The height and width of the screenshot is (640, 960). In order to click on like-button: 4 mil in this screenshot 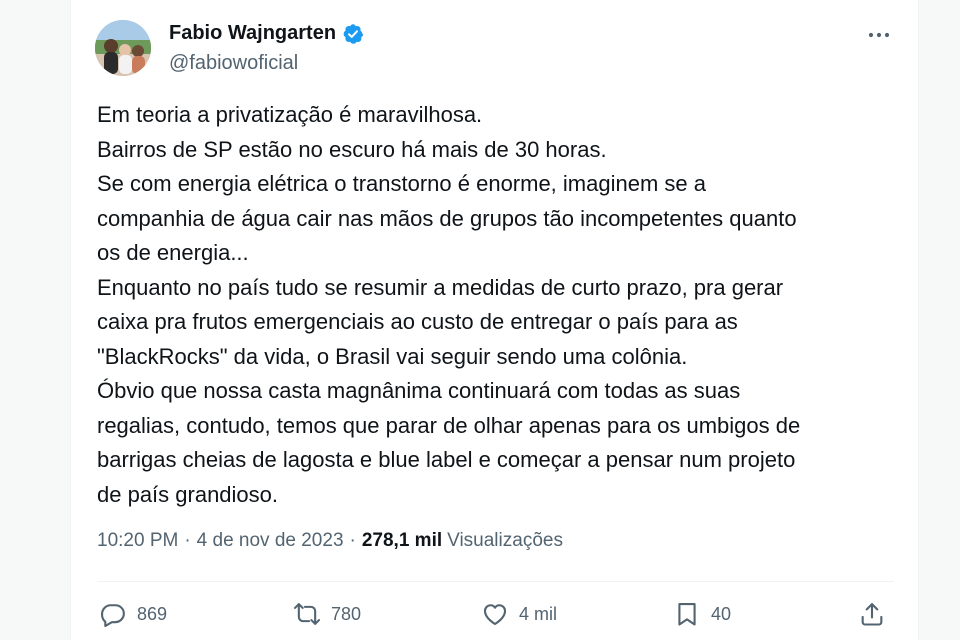, I will do `click(519, 614)`.